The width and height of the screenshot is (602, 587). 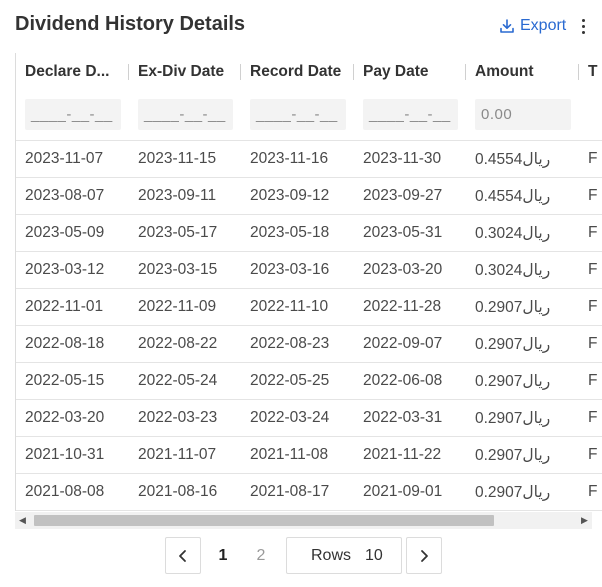 I want to click on cell-declare-date: 2022-05-15, so click(x=65, y=380).